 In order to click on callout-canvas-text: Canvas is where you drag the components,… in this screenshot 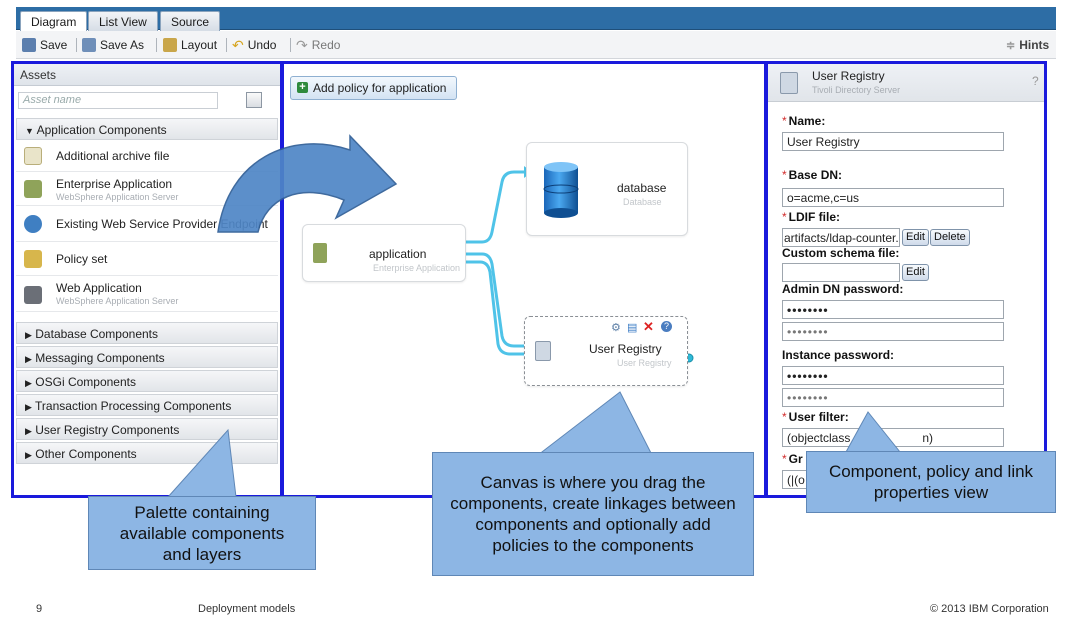, I will do `click(593, 514)`.